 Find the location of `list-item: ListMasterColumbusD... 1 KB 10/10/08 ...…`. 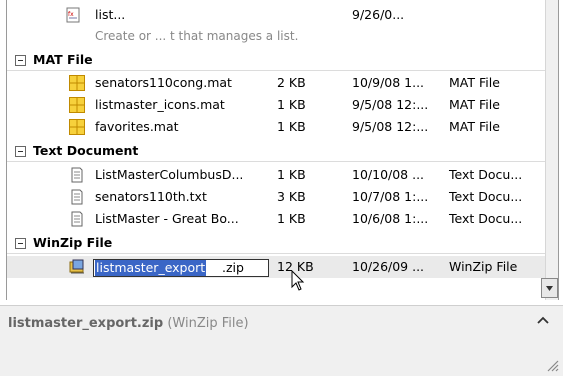

list-item: ListMasterColumbusD... 1 KB 10/10/08 ...… is located at coordinates (277, 175).